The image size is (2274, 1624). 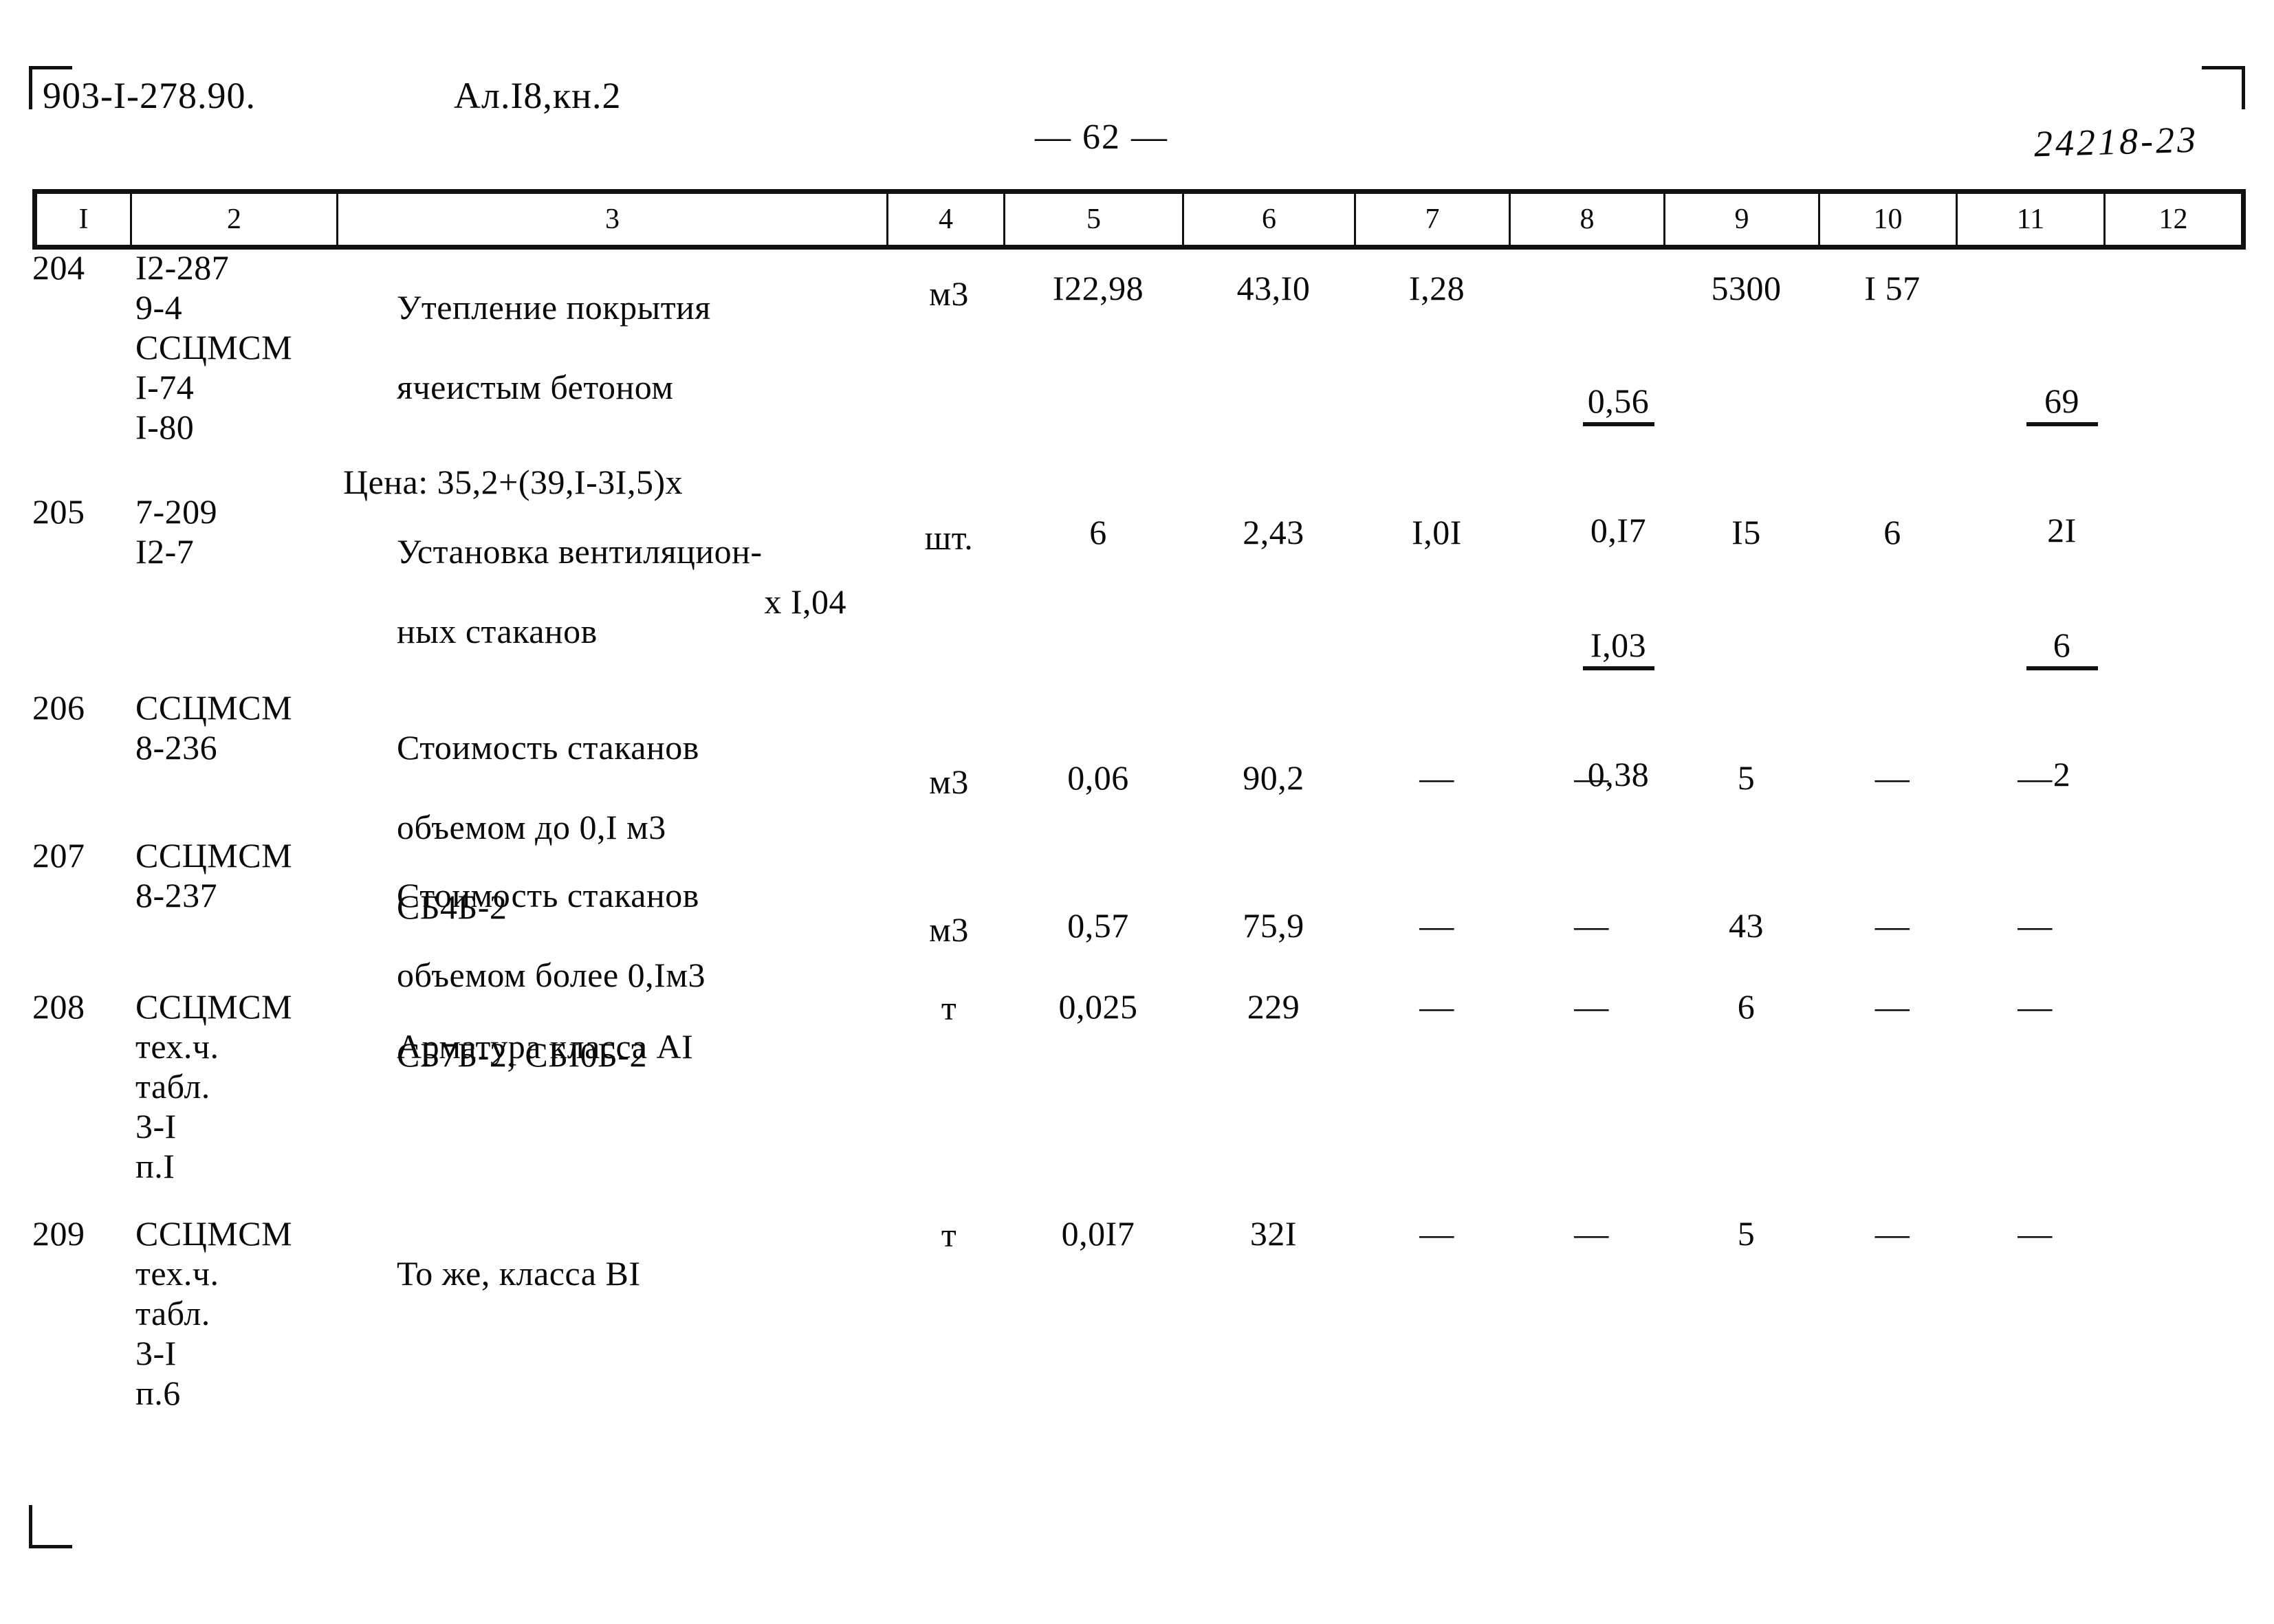 I want to click on row-value-5: 6, so click(x=1098, y=532).